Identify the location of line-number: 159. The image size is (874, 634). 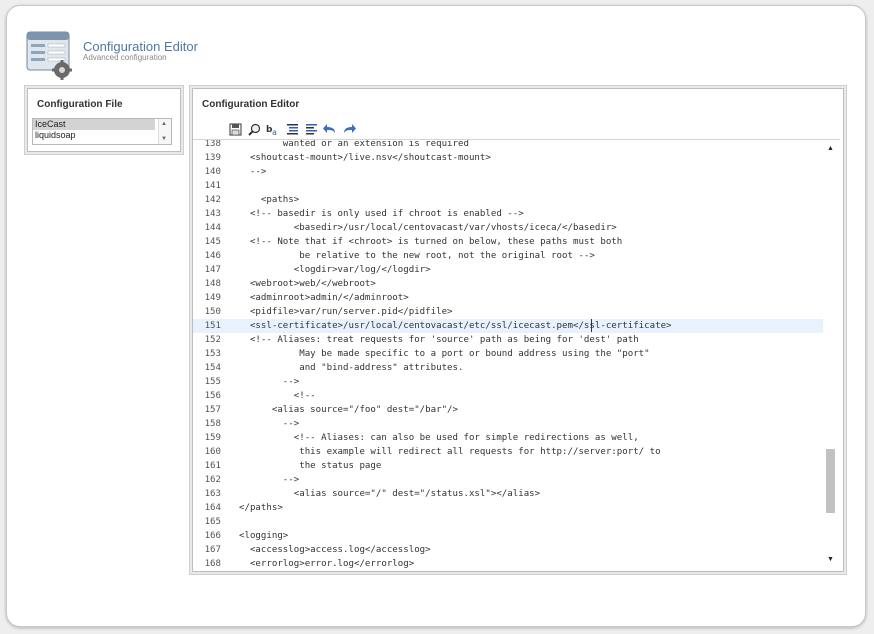
(212, 438).